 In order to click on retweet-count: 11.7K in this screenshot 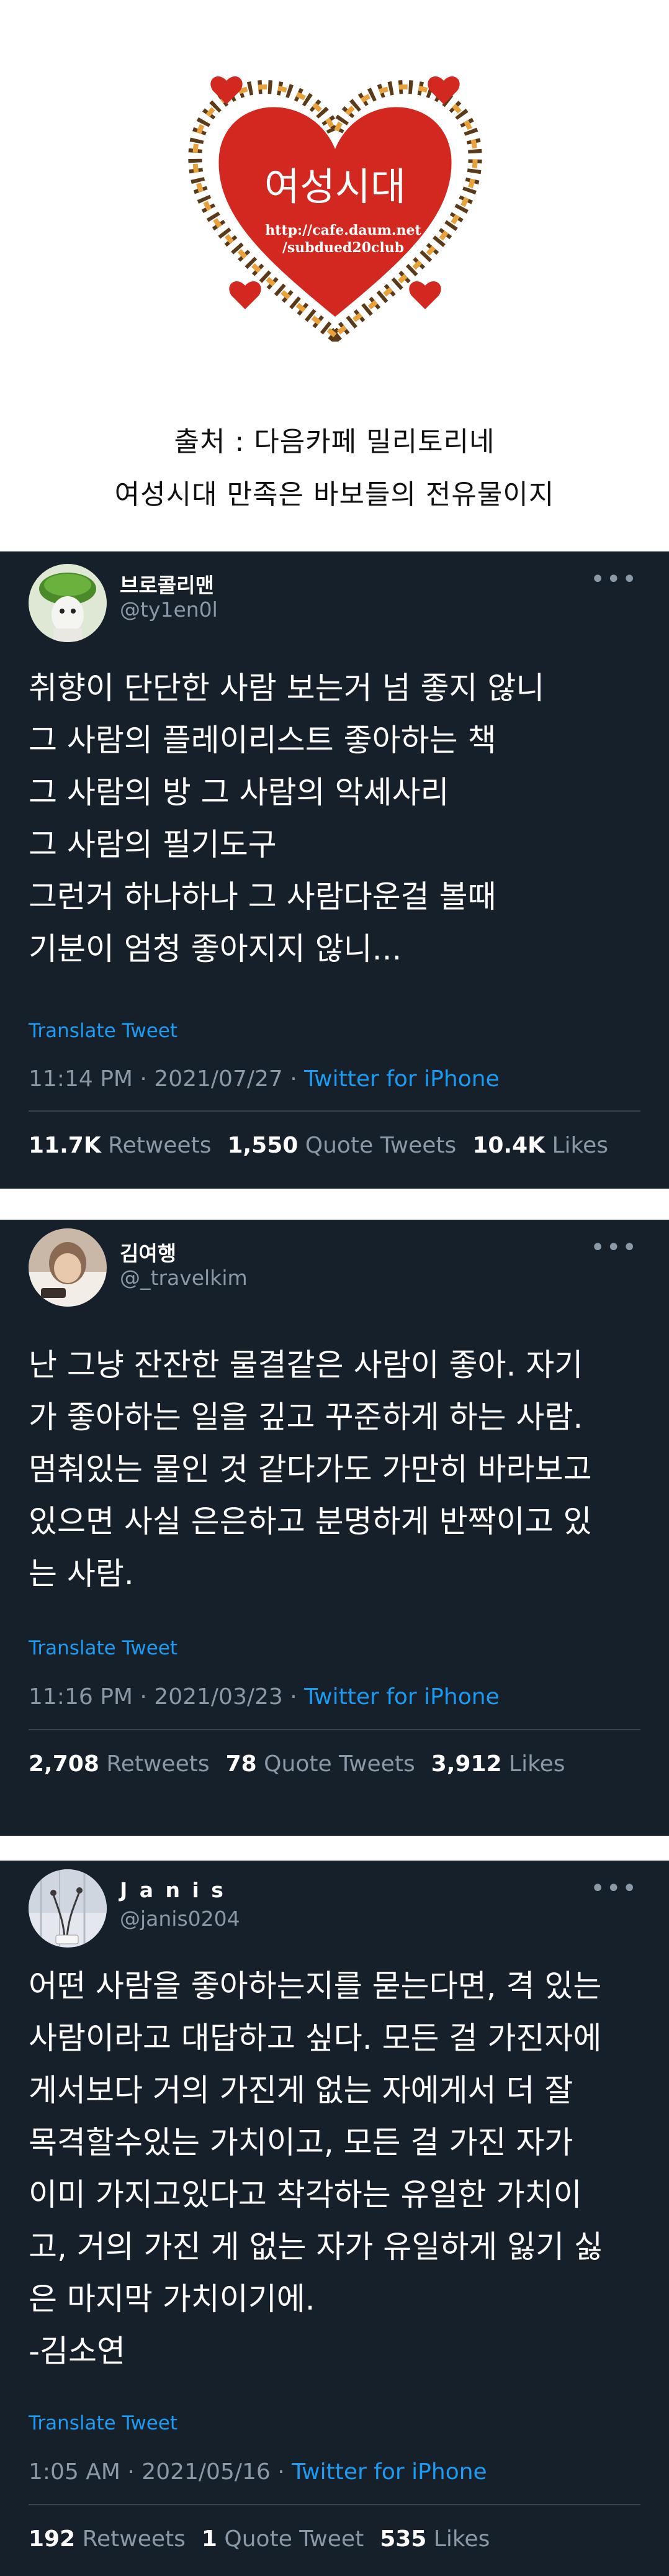, I will do `click(65, 1145)`.